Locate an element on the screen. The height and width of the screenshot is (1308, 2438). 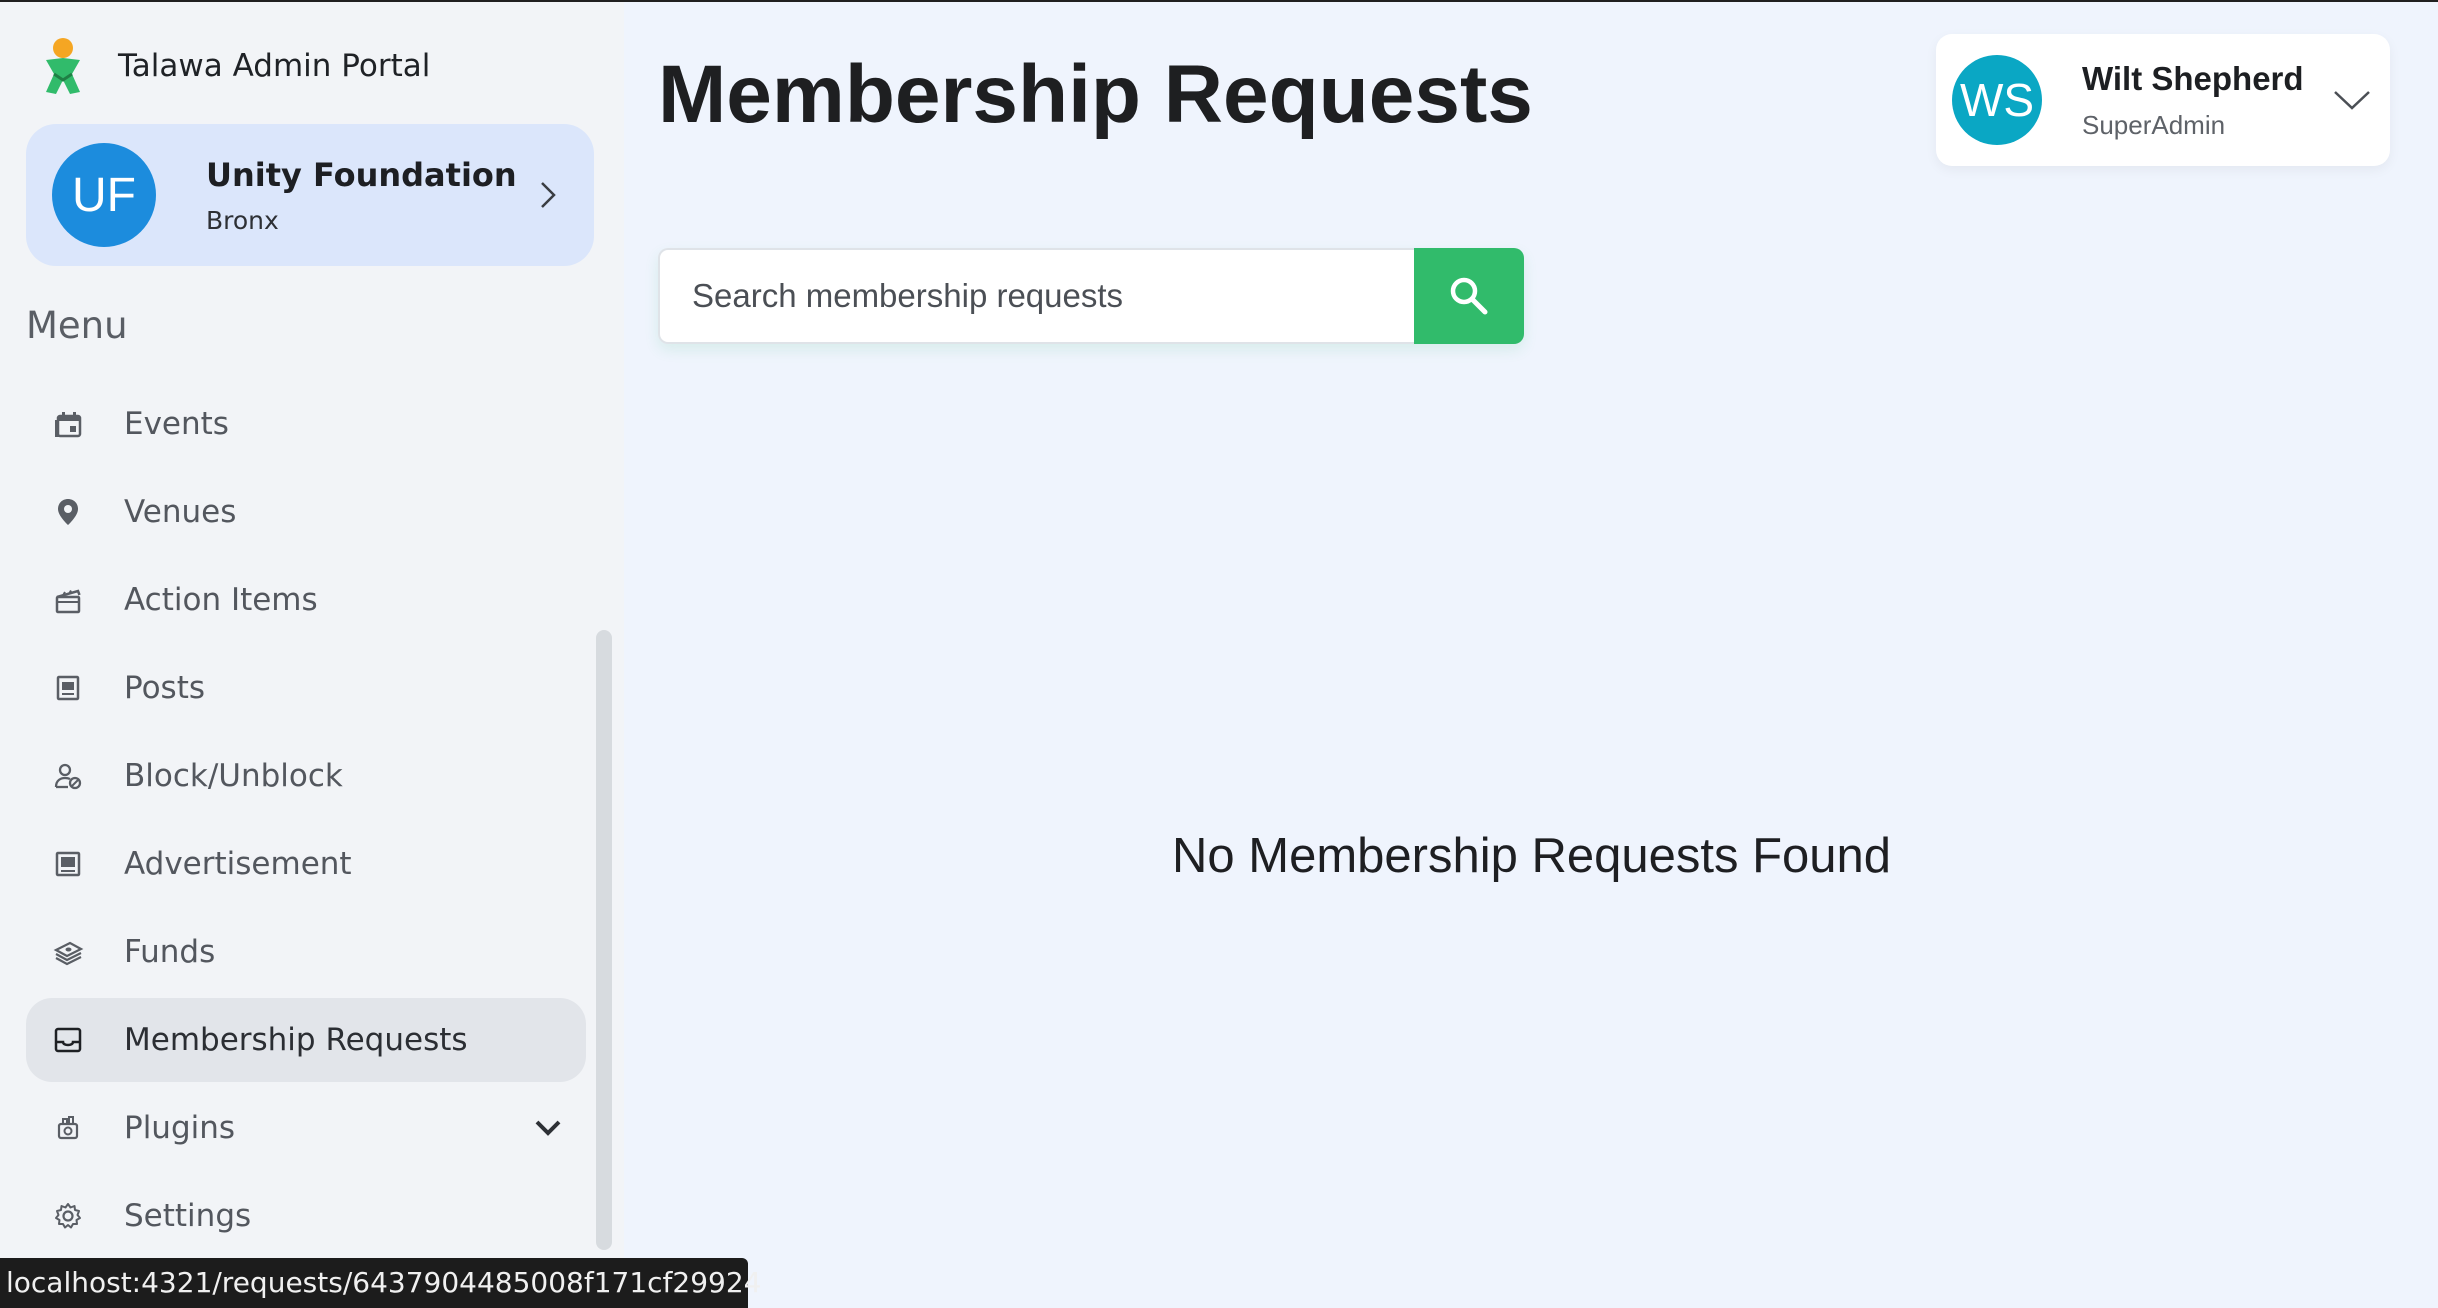
sidebar-item-venues: Venues is located at coordinates (306, 512).